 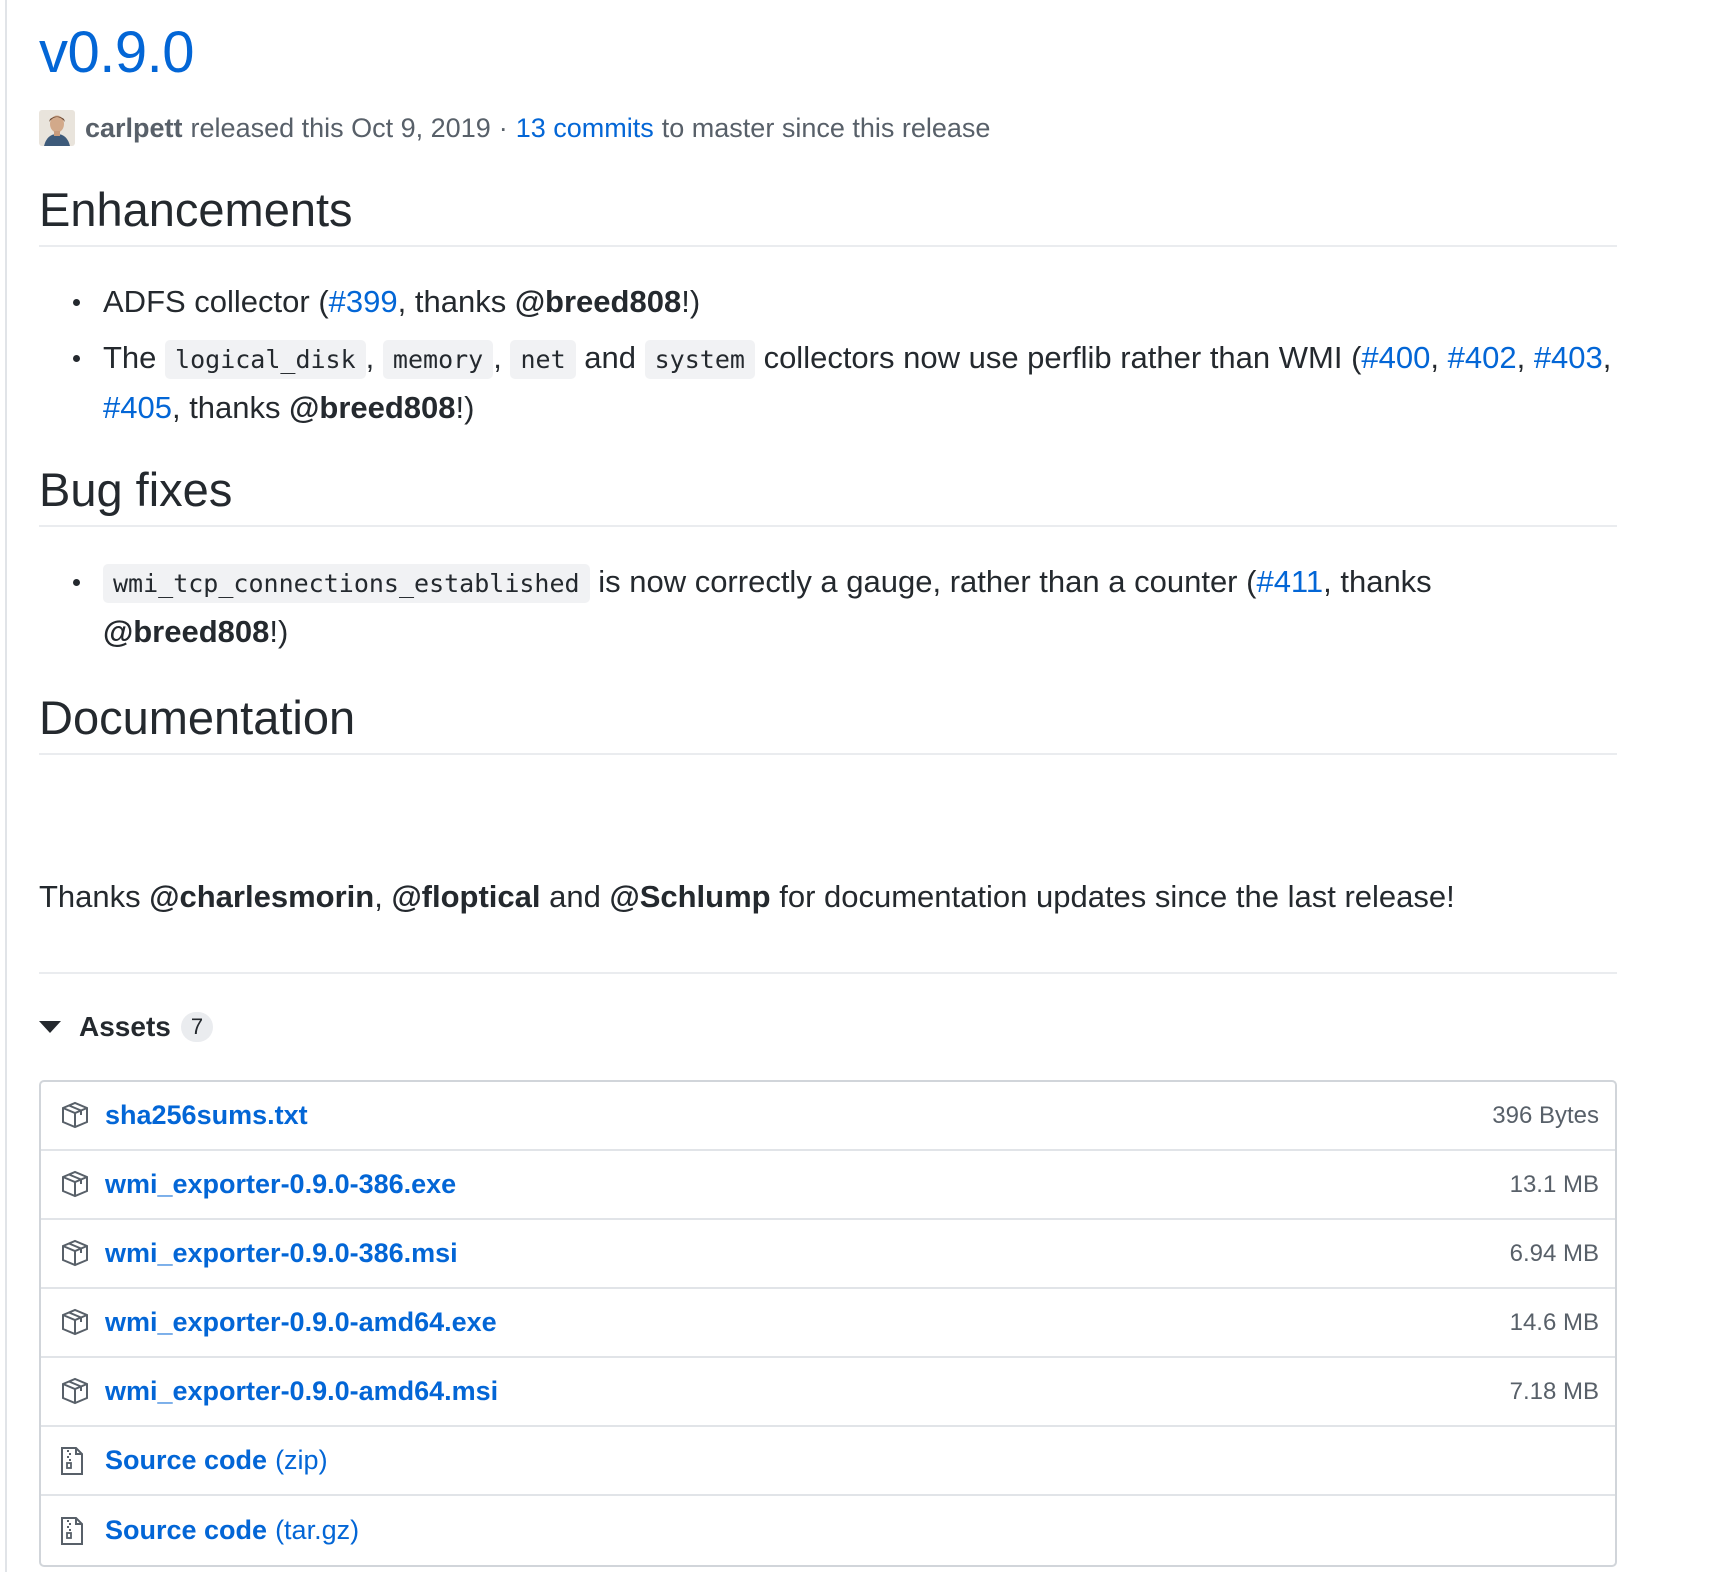 I want to click on asset-name: wmi_exporter-0.9.0-amd64.msi, so click(x=302, y=1391).